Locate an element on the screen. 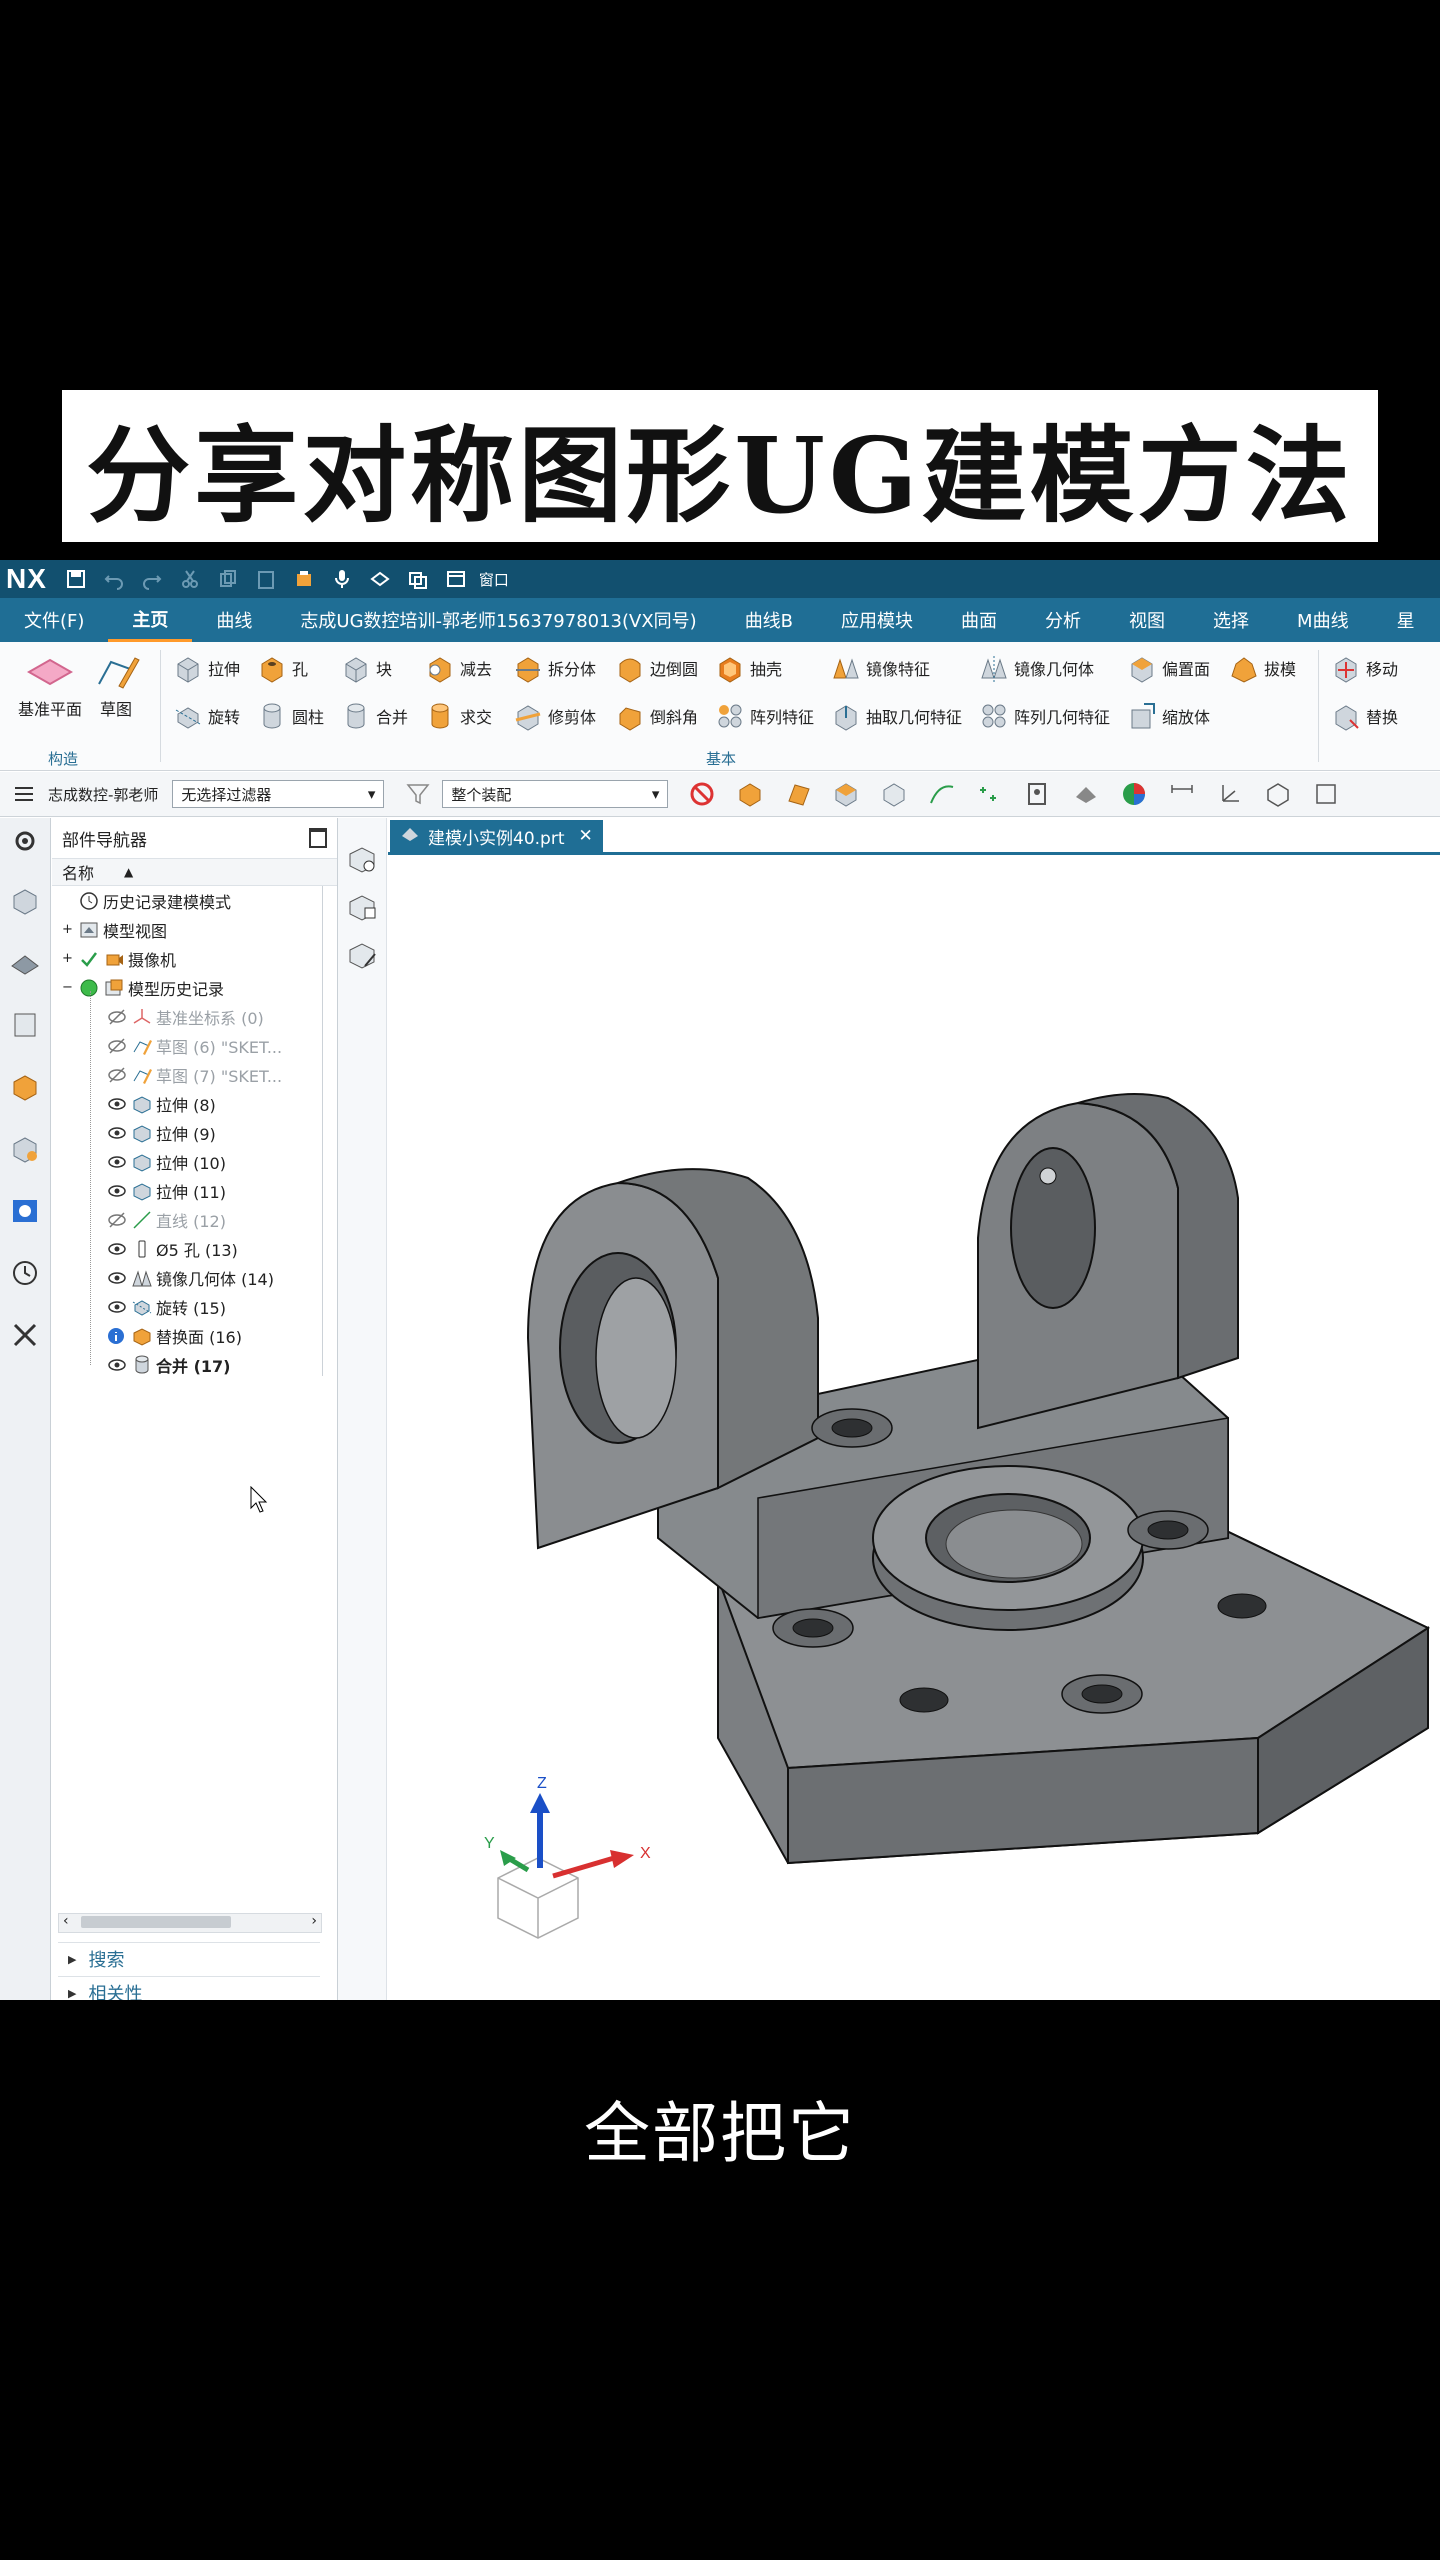 This screenshot has width=1440, height=2560. tree-row-model-history: − 模型历史记录 is located at coordinates (192, 987).